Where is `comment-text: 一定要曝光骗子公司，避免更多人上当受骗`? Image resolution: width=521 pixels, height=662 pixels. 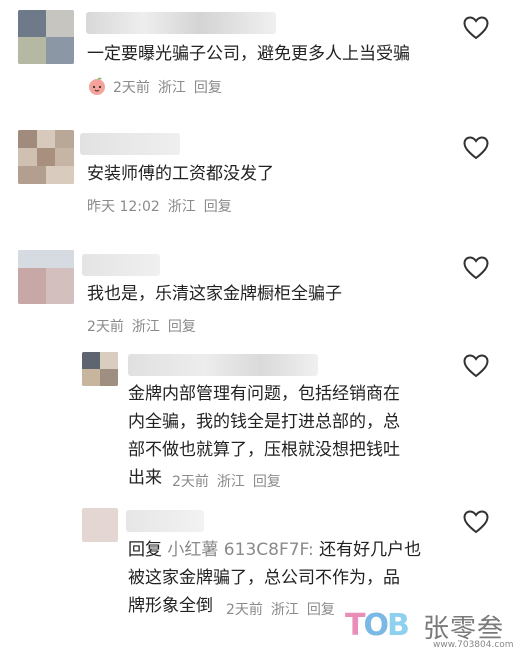
comment-text: 一定要曝光骗子公司，避免更多人上当受骗 is located at coordinates (248, 54).